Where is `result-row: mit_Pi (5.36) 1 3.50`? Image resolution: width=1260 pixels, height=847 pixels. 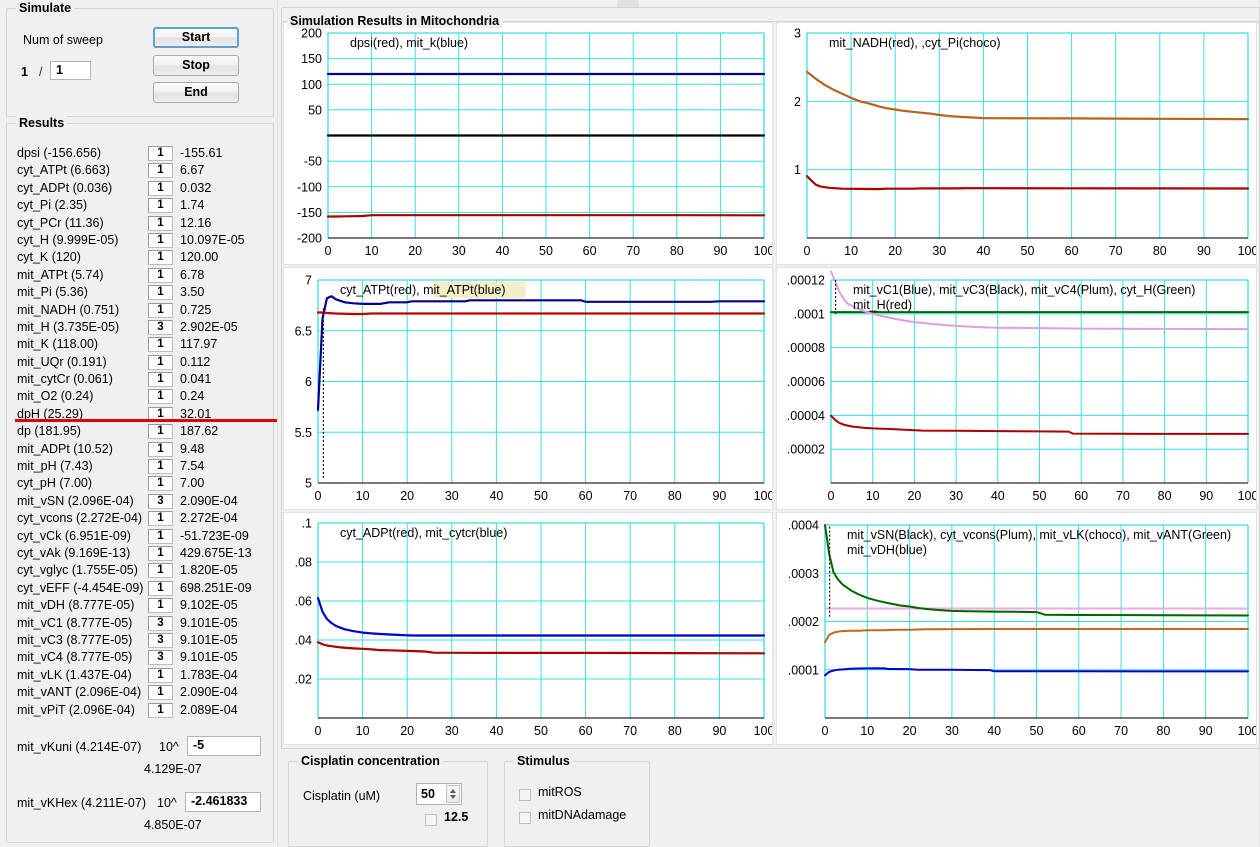
result-row: mit_Pi (5.36) 1 3.50 is located at coordinates (140, 293).